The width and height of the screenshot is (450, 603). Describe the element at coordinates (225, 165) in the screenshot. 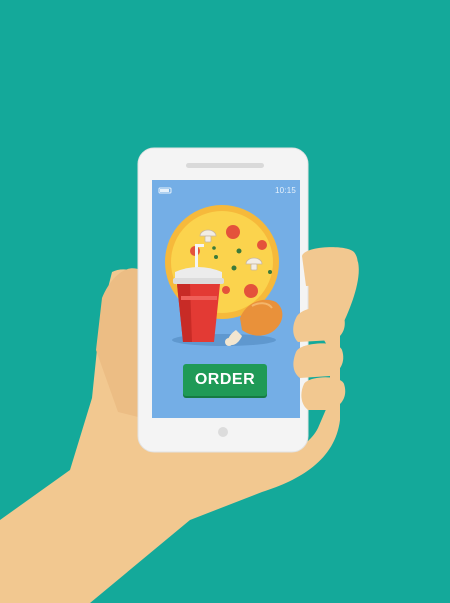

I see `phone-speaker` at that location.